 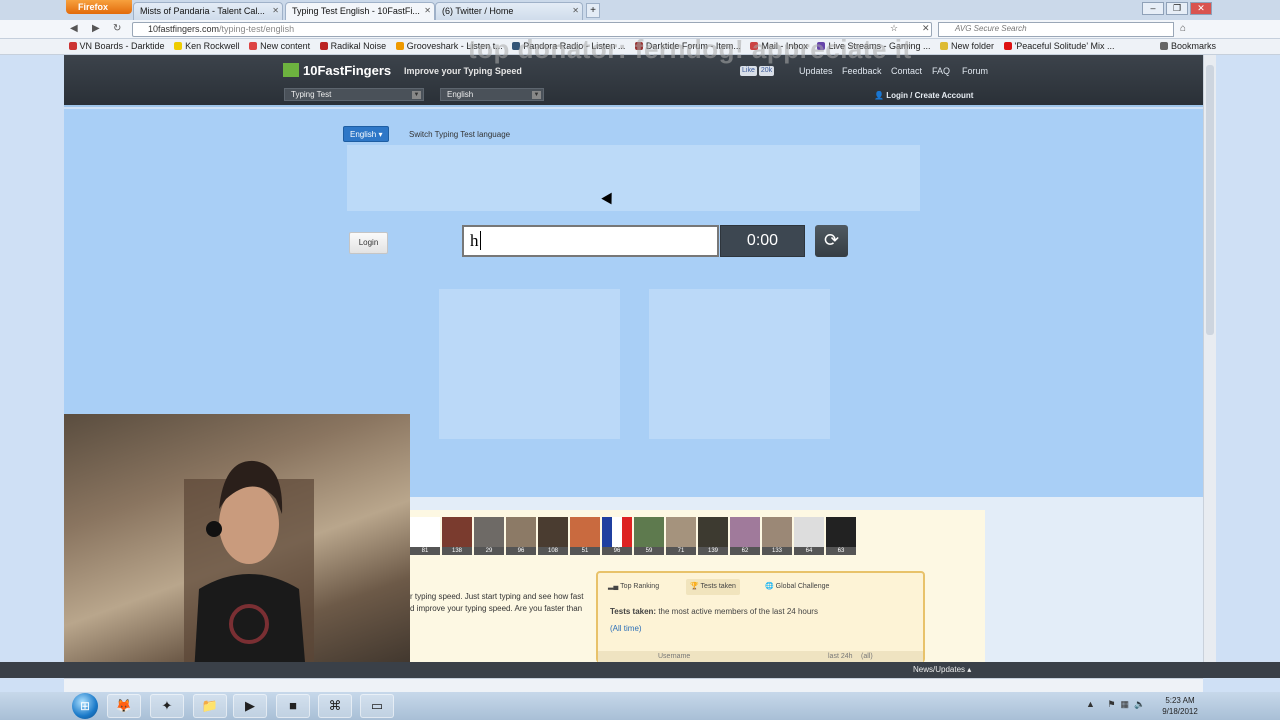 I want to click on bookmark-star-icon: ☆, so click(x=894, y=28).